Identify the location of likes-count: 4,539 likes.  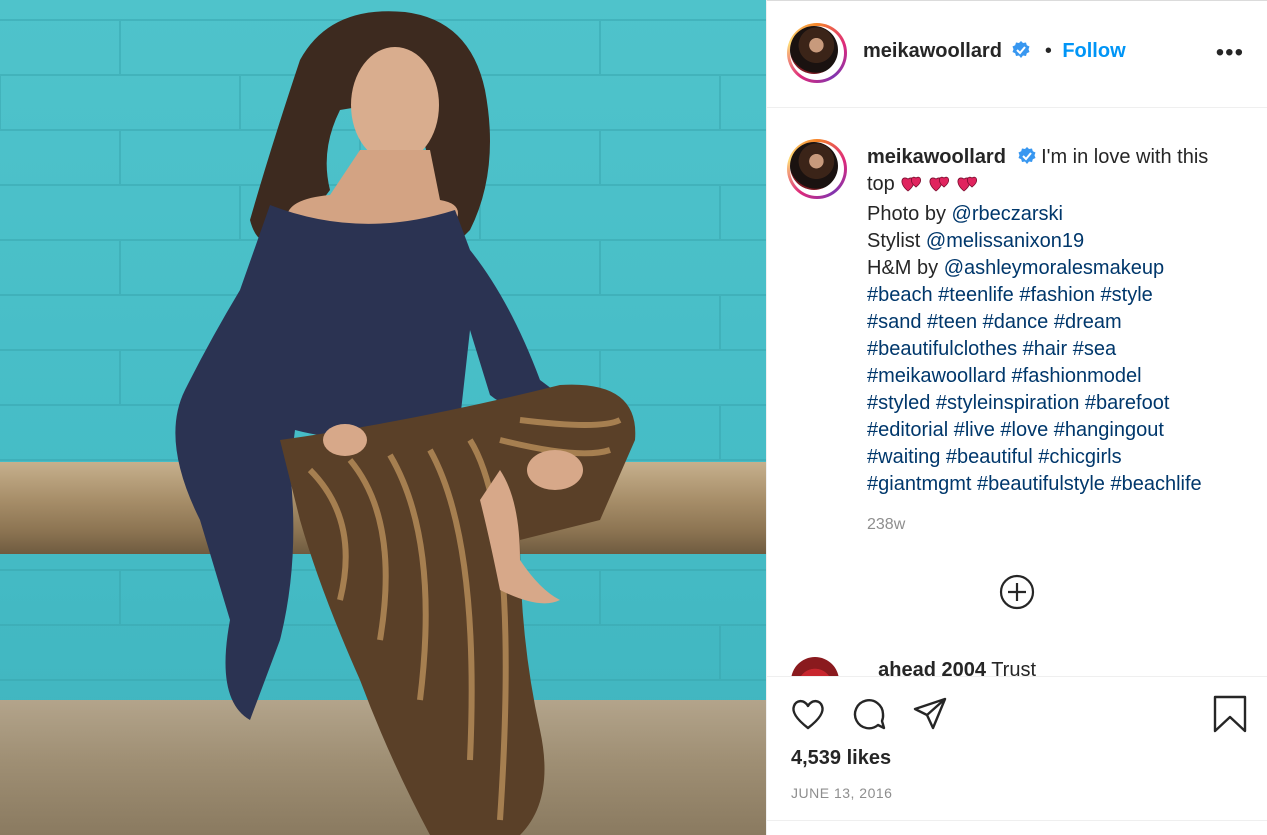
(841, 758).